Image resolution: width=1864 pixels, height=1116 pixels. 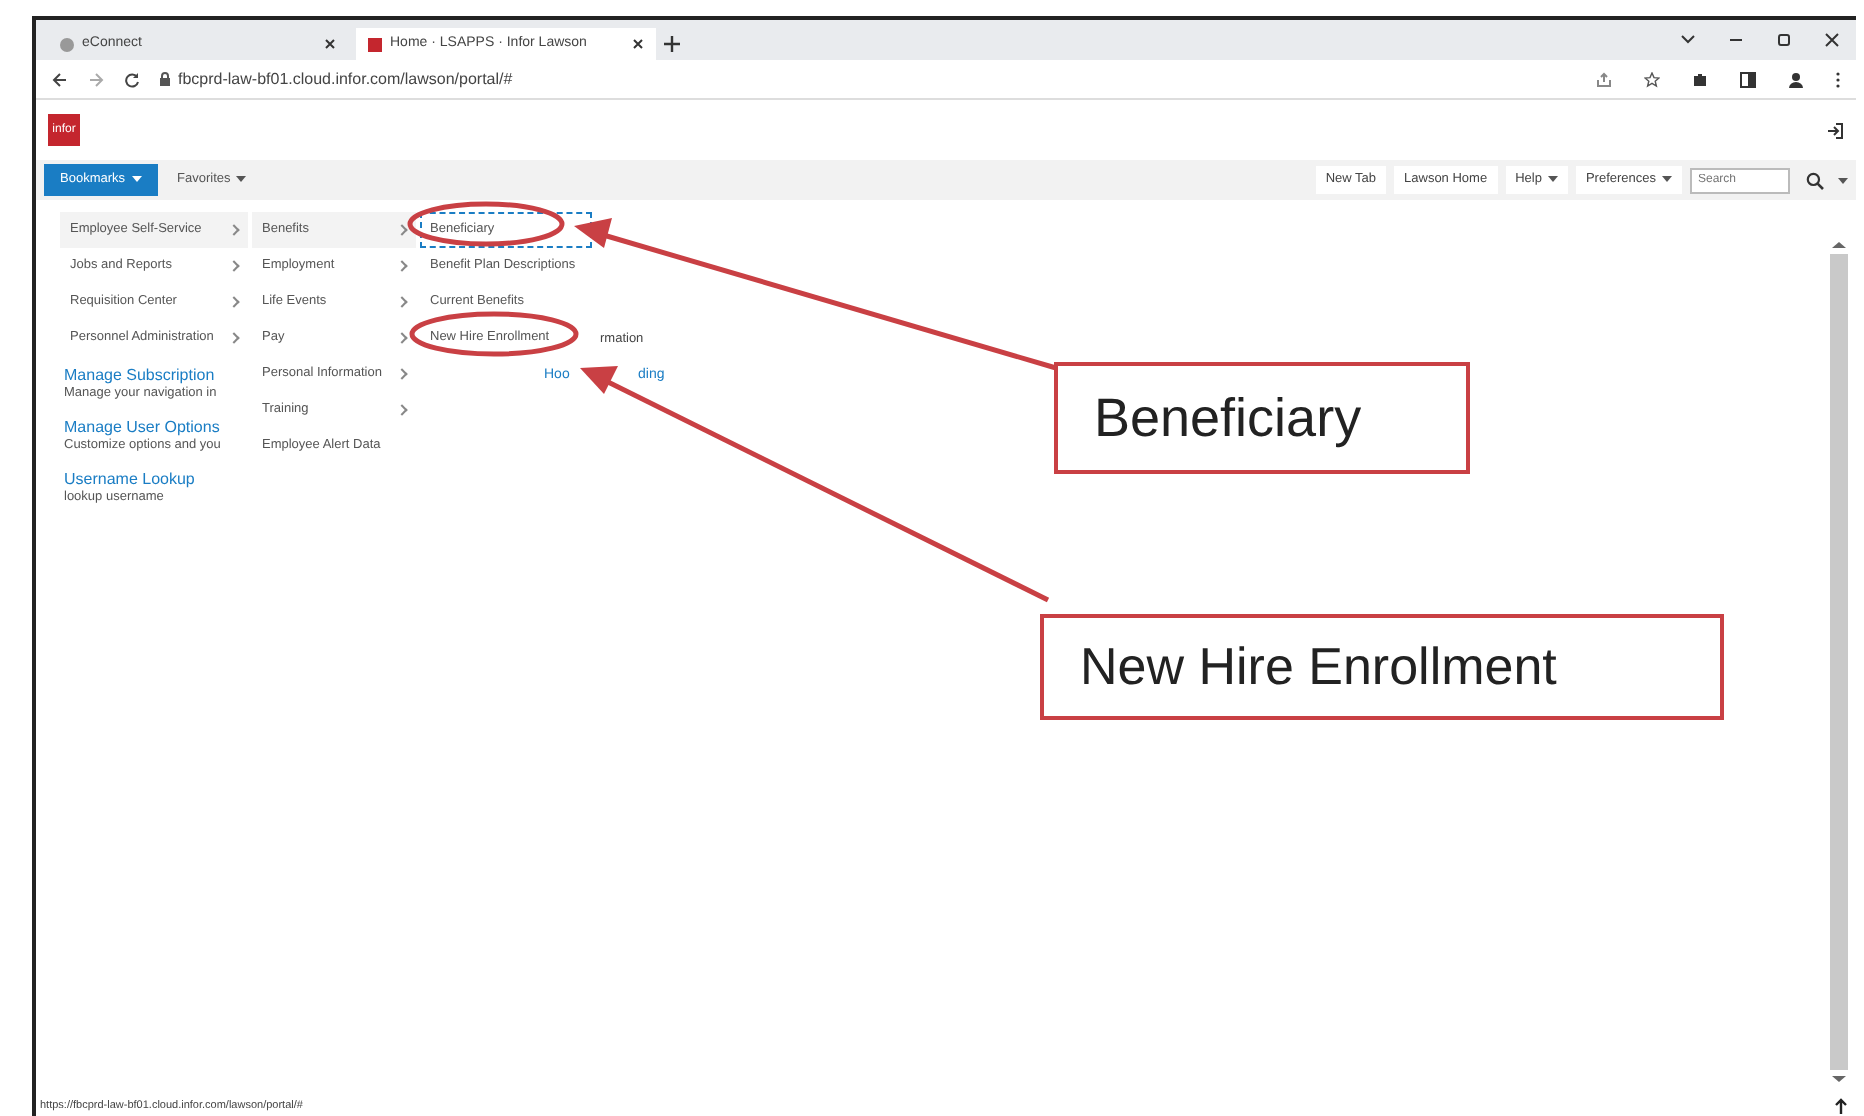 I want to click on sidebar-icon, so click(x=1748, y=79).